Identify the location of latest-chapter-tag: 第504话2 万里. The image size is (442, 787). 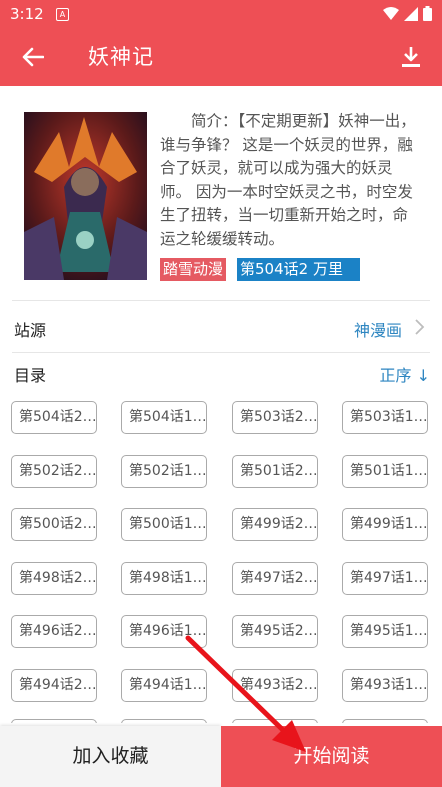
(298, 269).